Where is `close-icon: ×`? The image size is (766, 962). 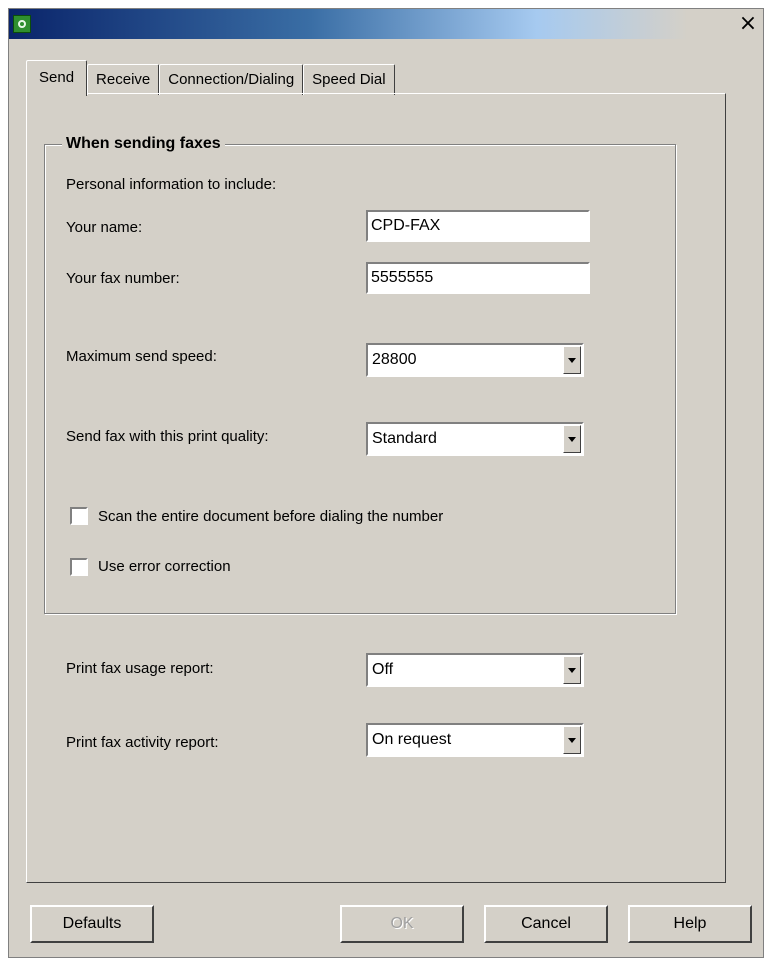
close-icon: × is located at coordinates (748, 24).